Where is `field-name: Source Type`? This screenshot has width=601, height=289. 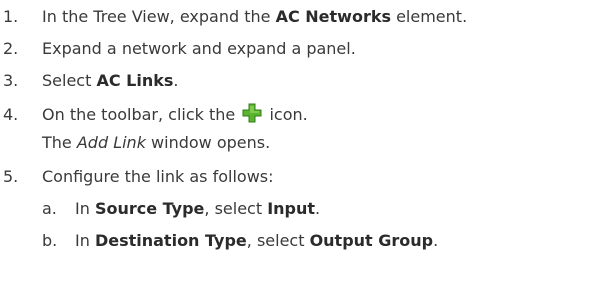
field-name: Source Type is located at coordinates (149, 208).